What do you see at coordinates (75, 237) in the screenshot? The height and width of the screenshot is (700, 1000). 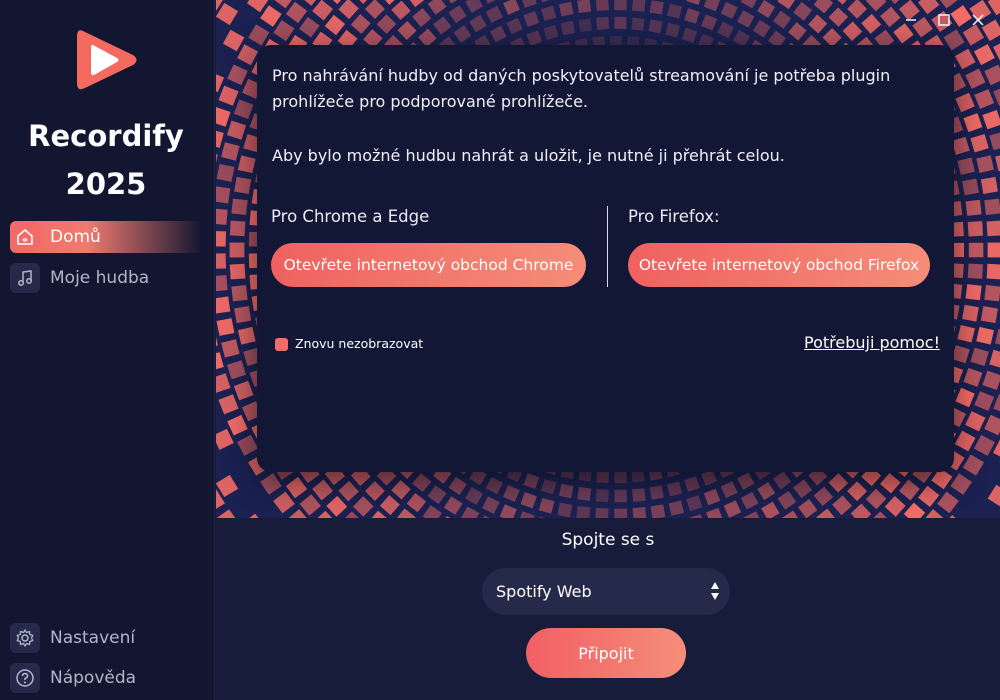 I see `sidebar-item-label: Domů` at bounding box center [75, 237].